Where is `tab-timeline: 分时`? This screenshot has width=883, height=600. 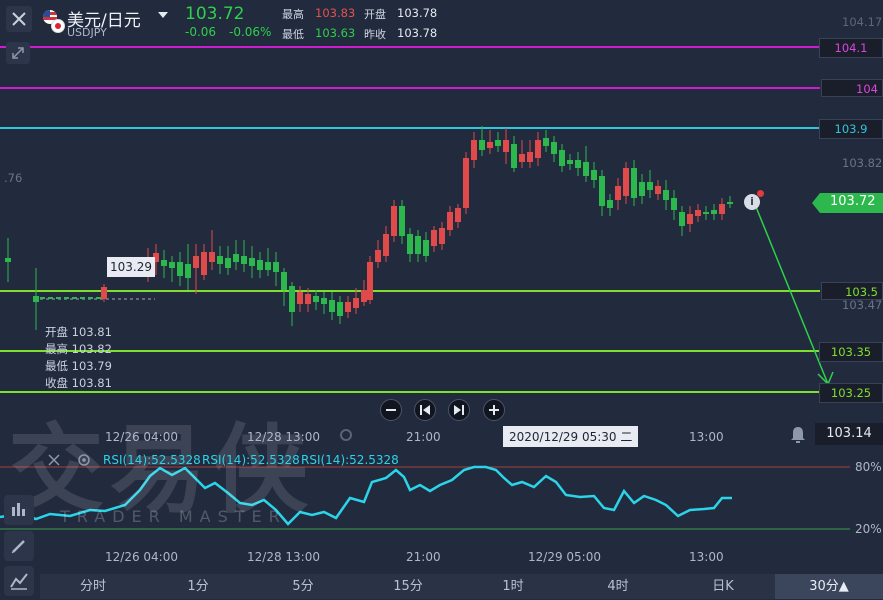 tab-timeline: 分时 is located at coordinates (93, 586).